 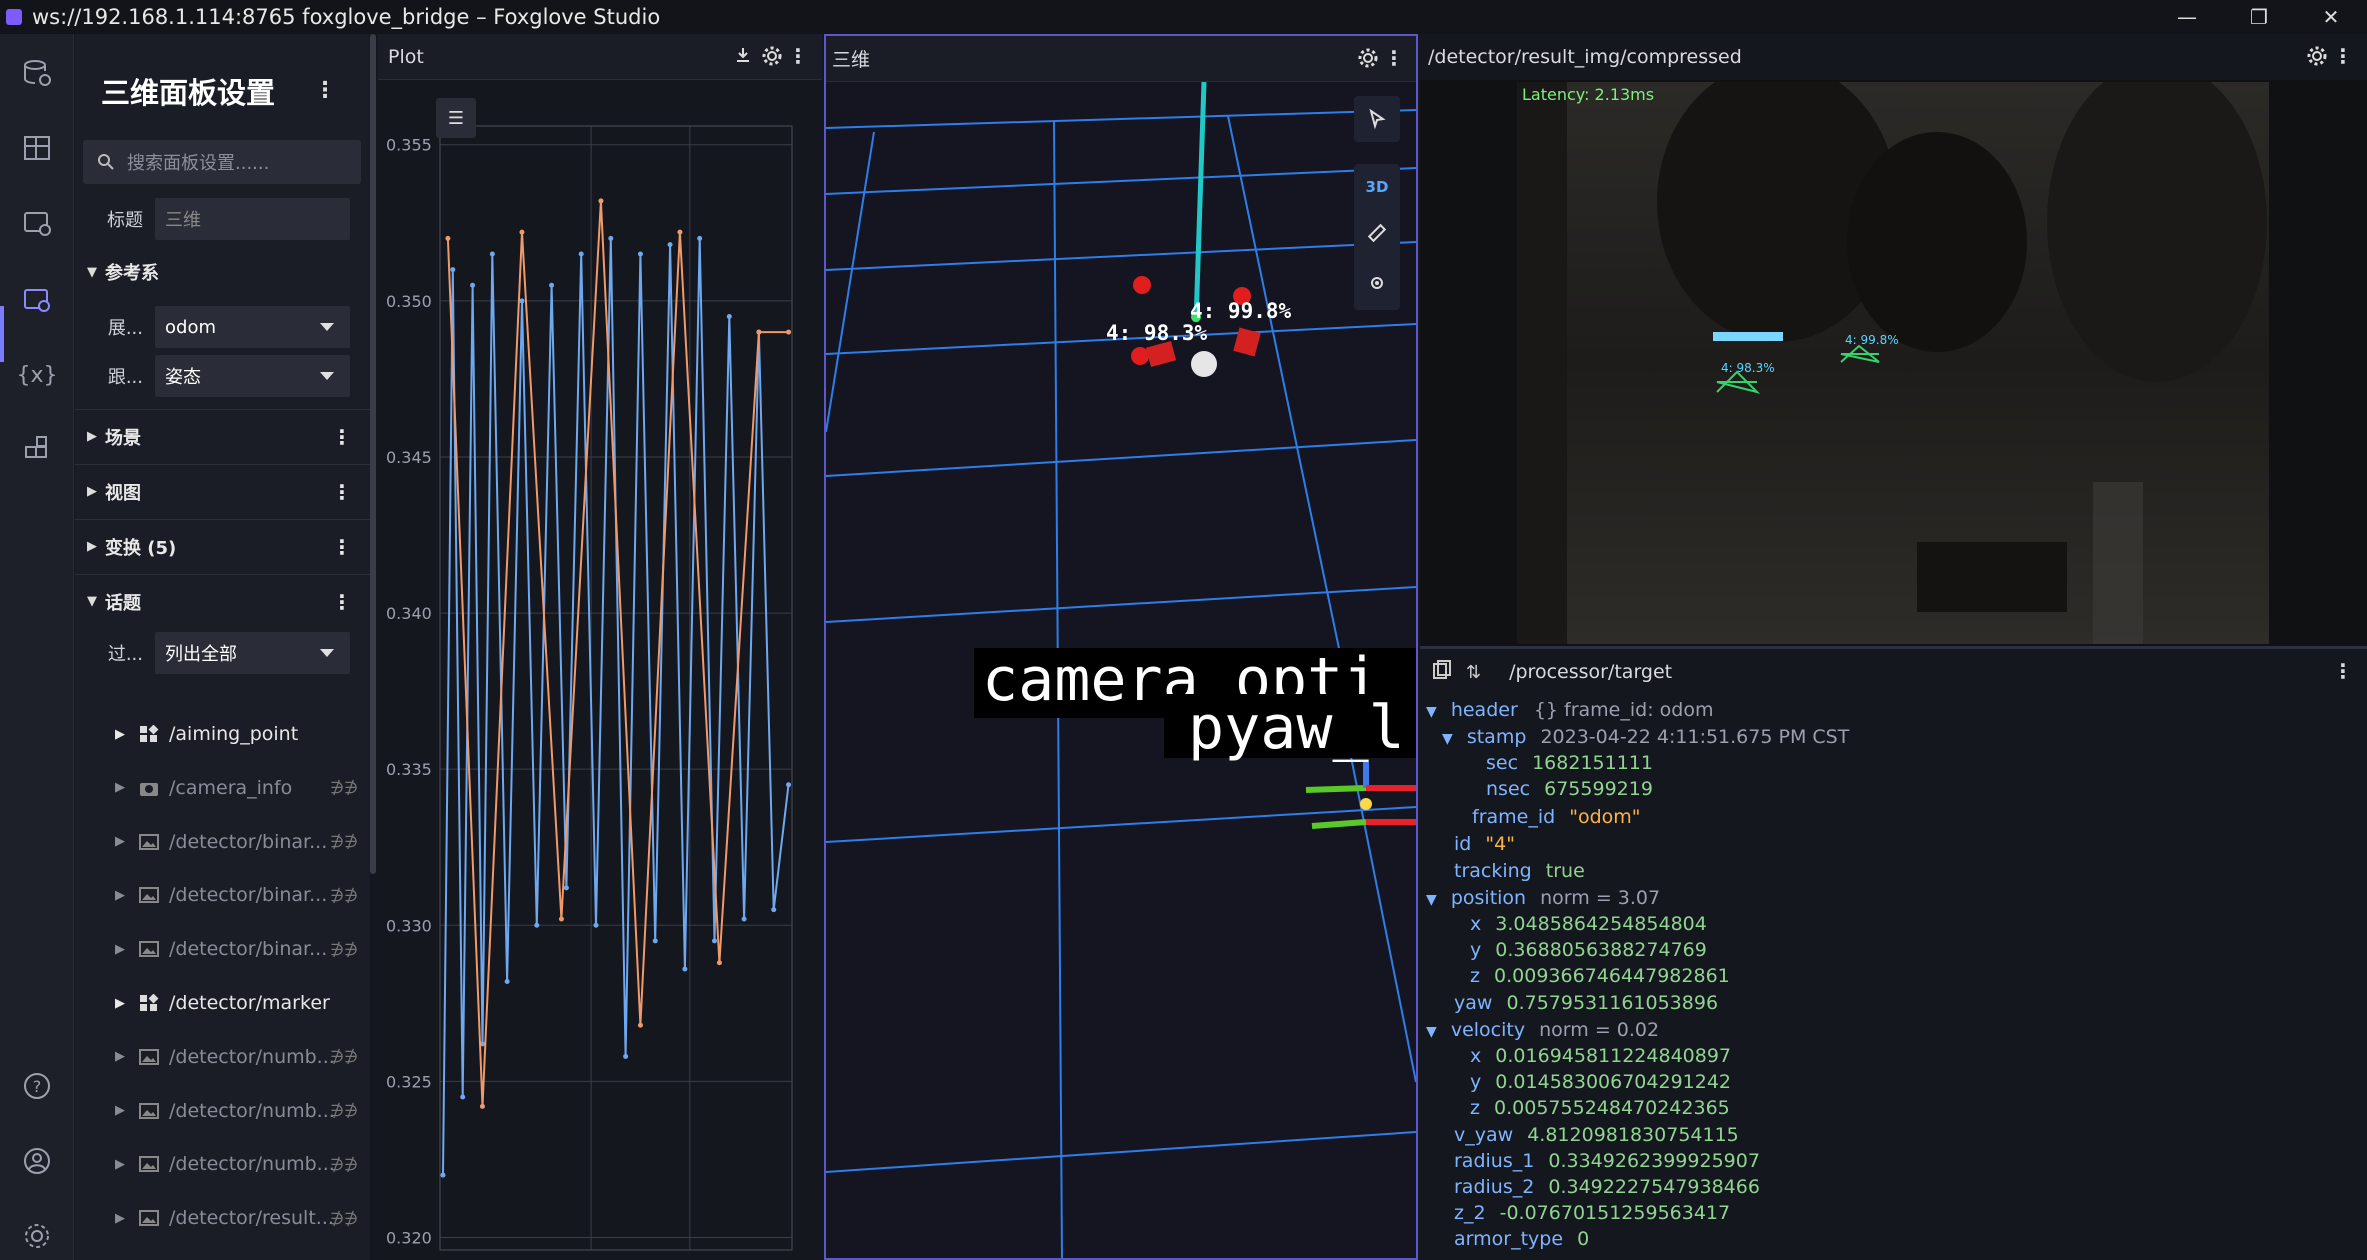 I want to click on field-velocity: ▼ velocity norm = 0.02, so click(x=1542, y=1030).